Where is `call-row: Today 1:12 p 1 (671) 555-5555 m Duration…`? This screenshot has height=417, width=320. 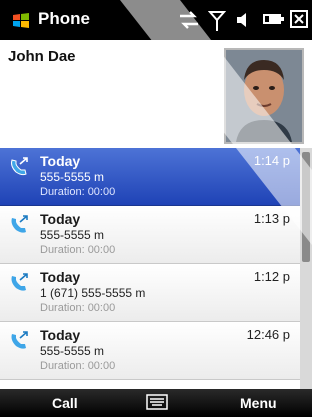
call-row: Today 1:12 p 1 (671) 555-5555 m Duration… is located at coordinates (150, 293).